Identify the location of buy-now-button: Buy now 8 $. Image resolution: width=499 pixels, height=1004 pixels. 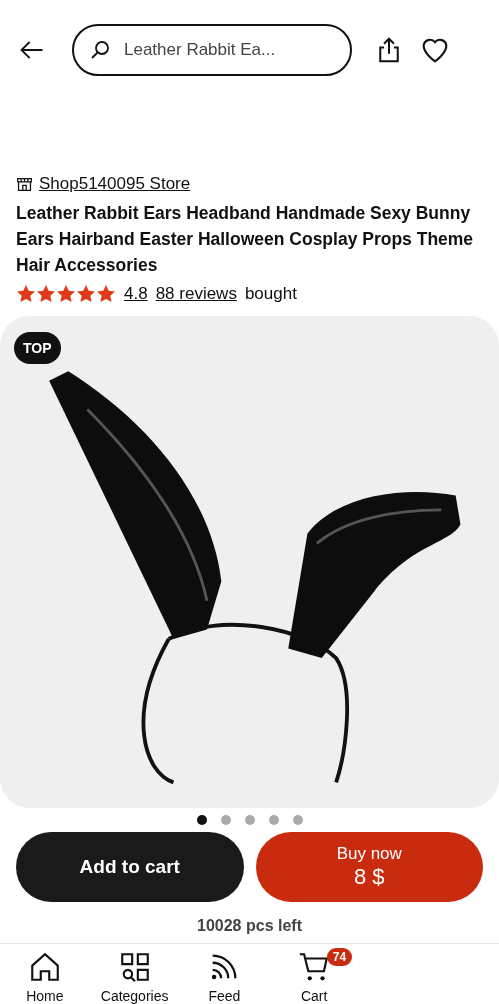
(369, 867).